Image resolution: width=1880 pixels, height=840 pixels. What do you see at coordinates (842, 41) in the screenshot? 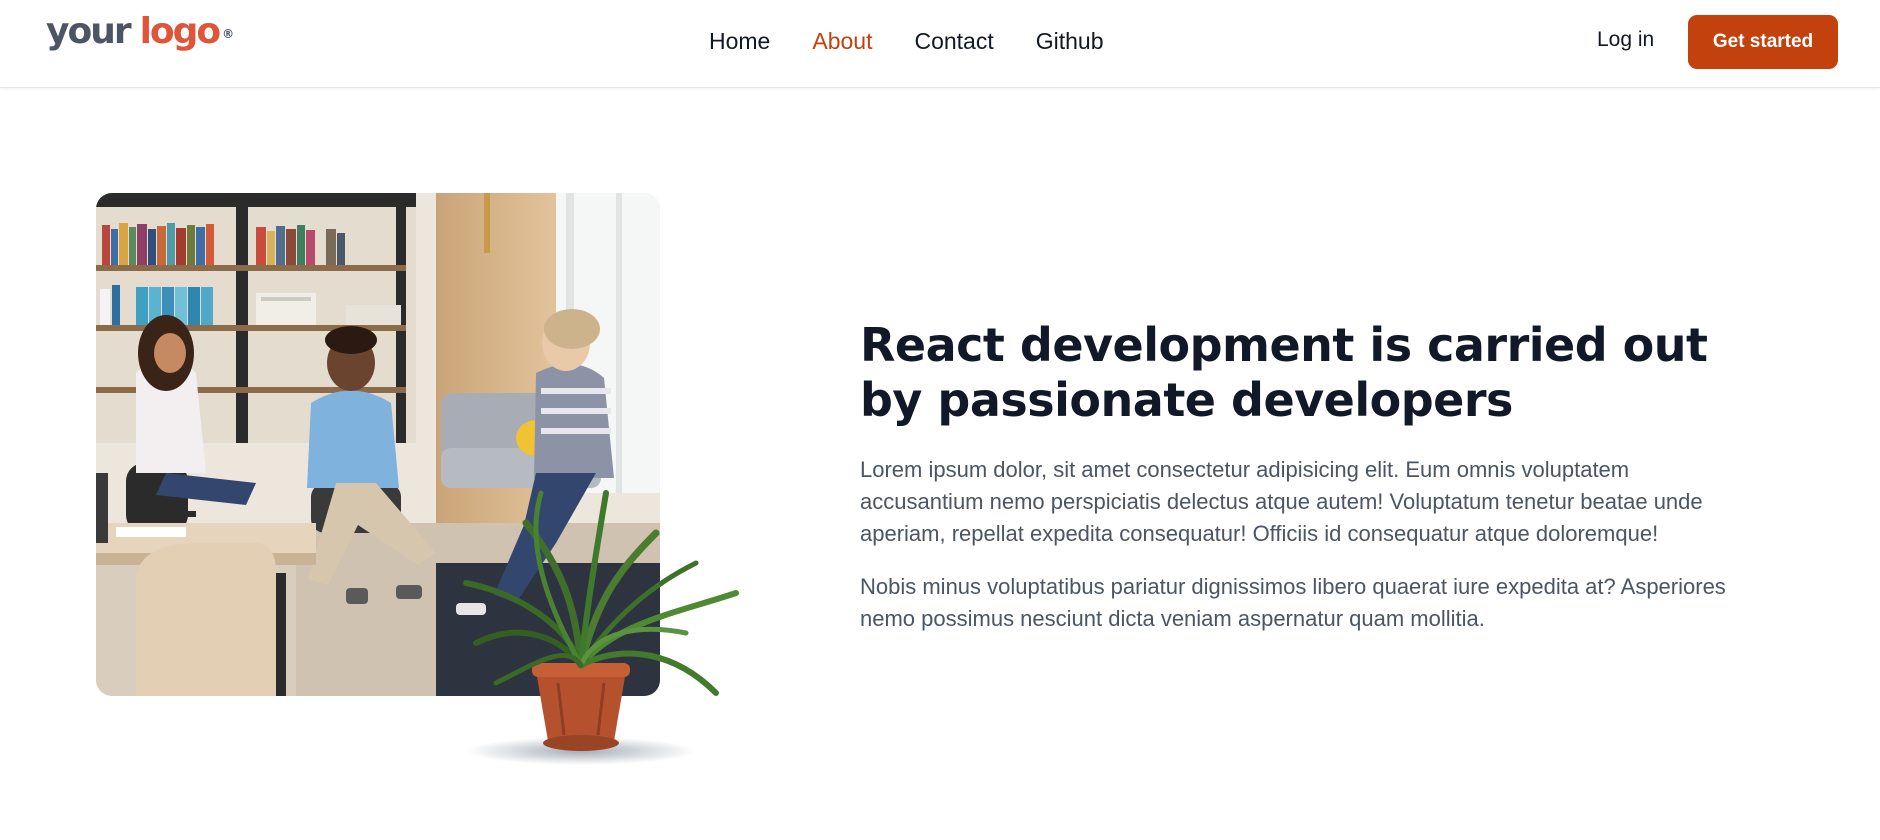
I see `nav-link-about: About` at bounding box center [842, 41].